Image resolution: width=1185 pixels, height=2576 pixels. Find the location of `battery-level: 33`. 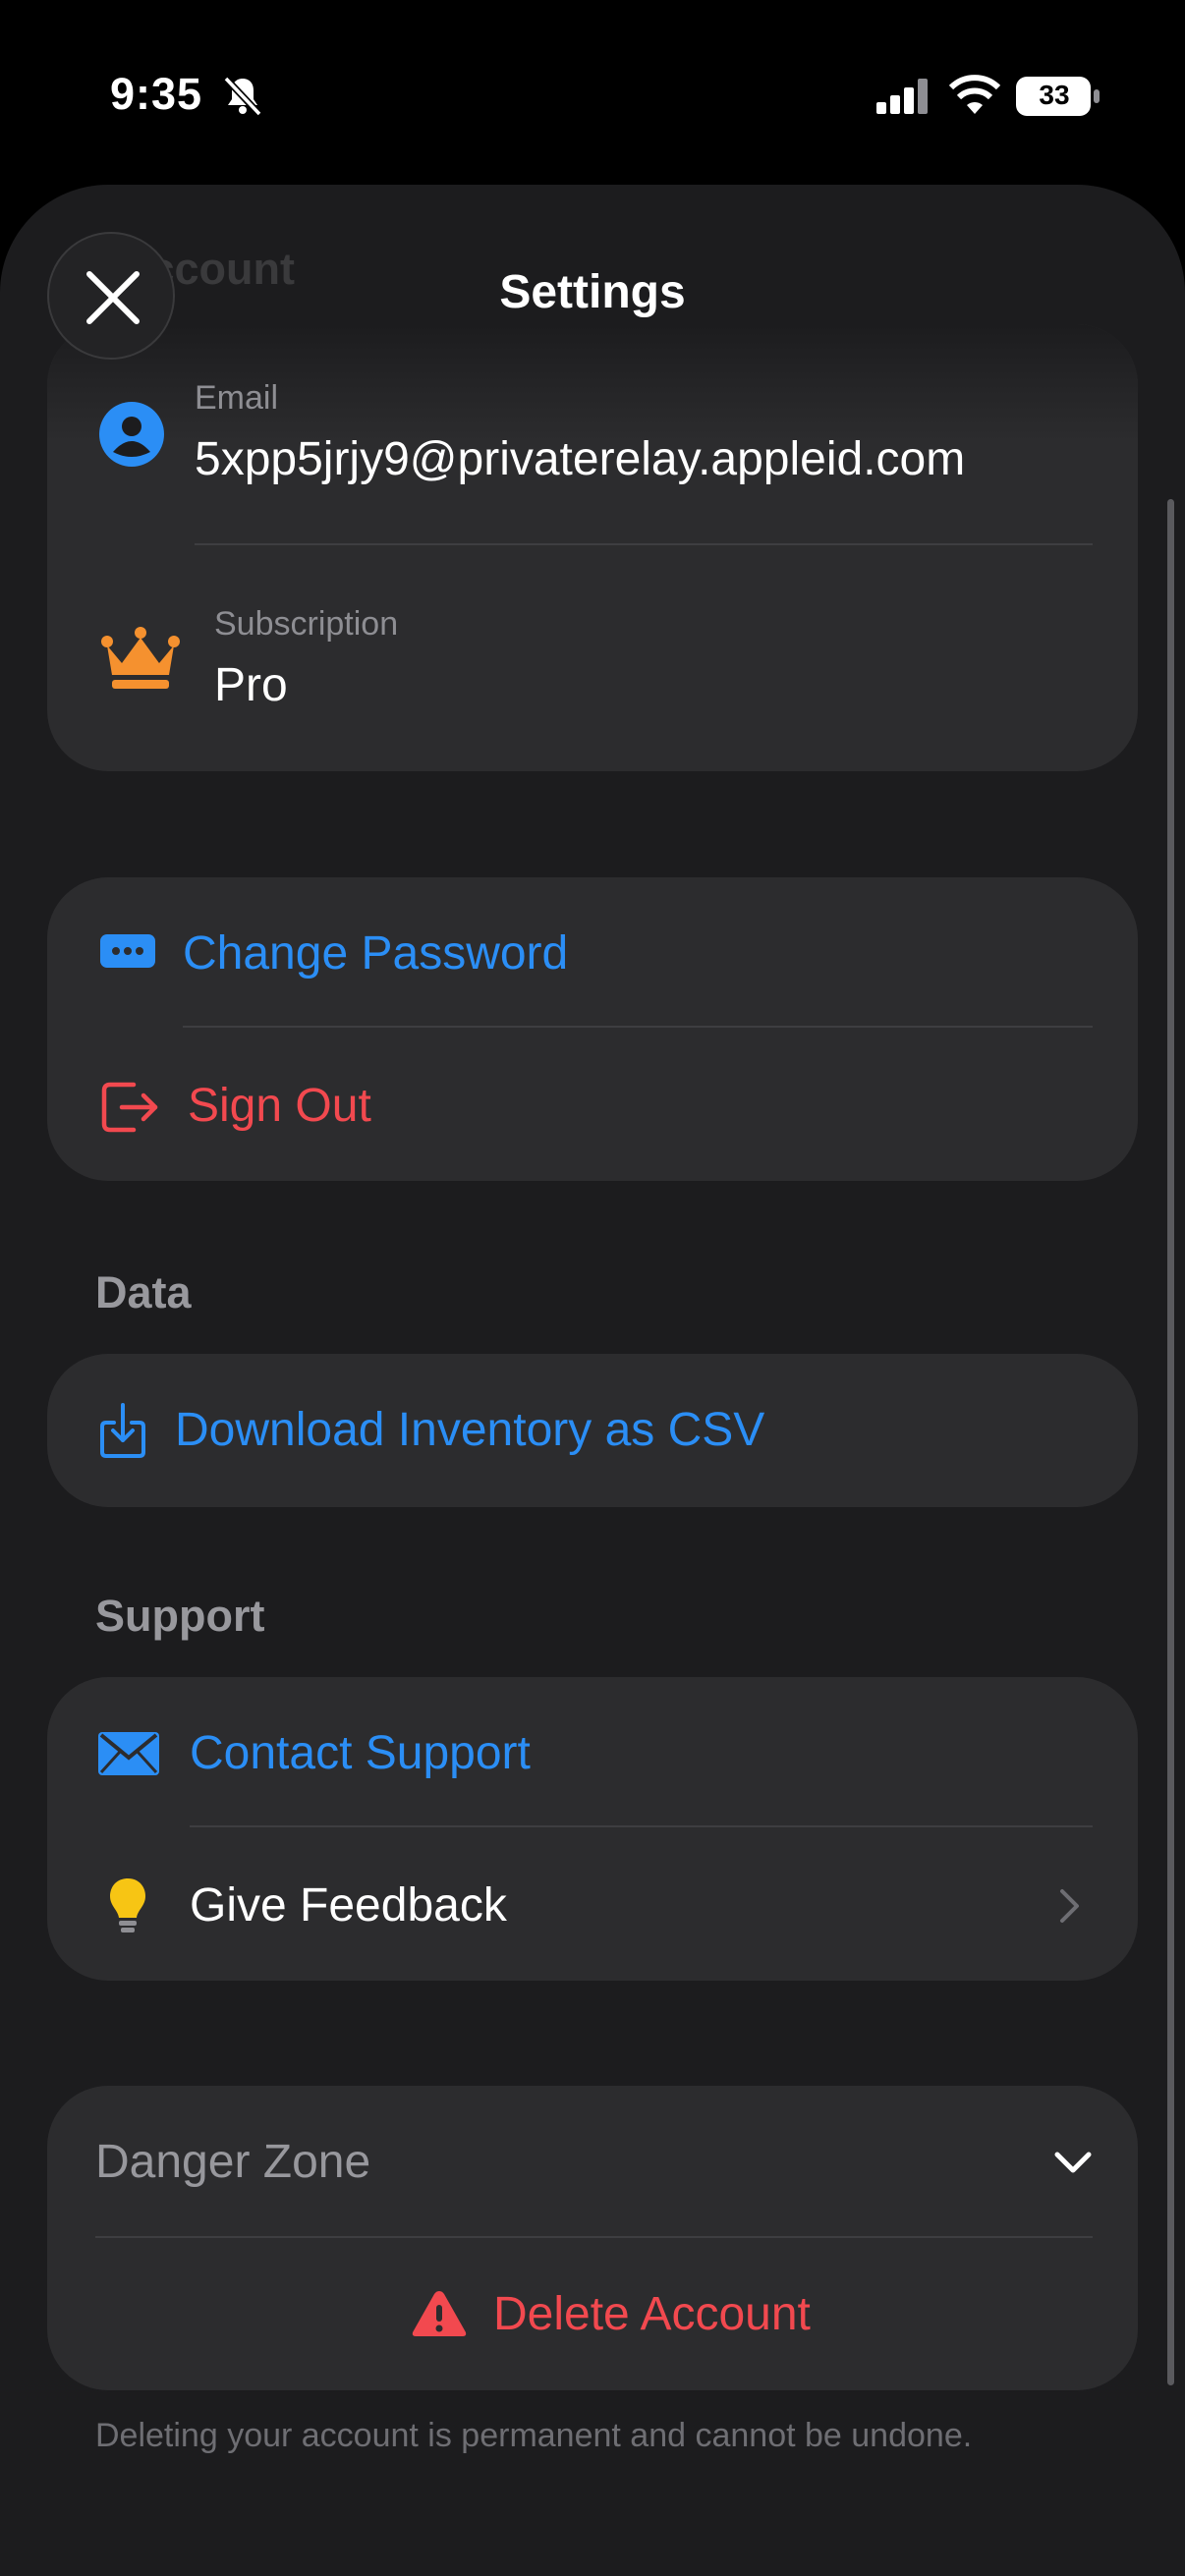

battery-level: 33 is located at coordinates (1054, 95).